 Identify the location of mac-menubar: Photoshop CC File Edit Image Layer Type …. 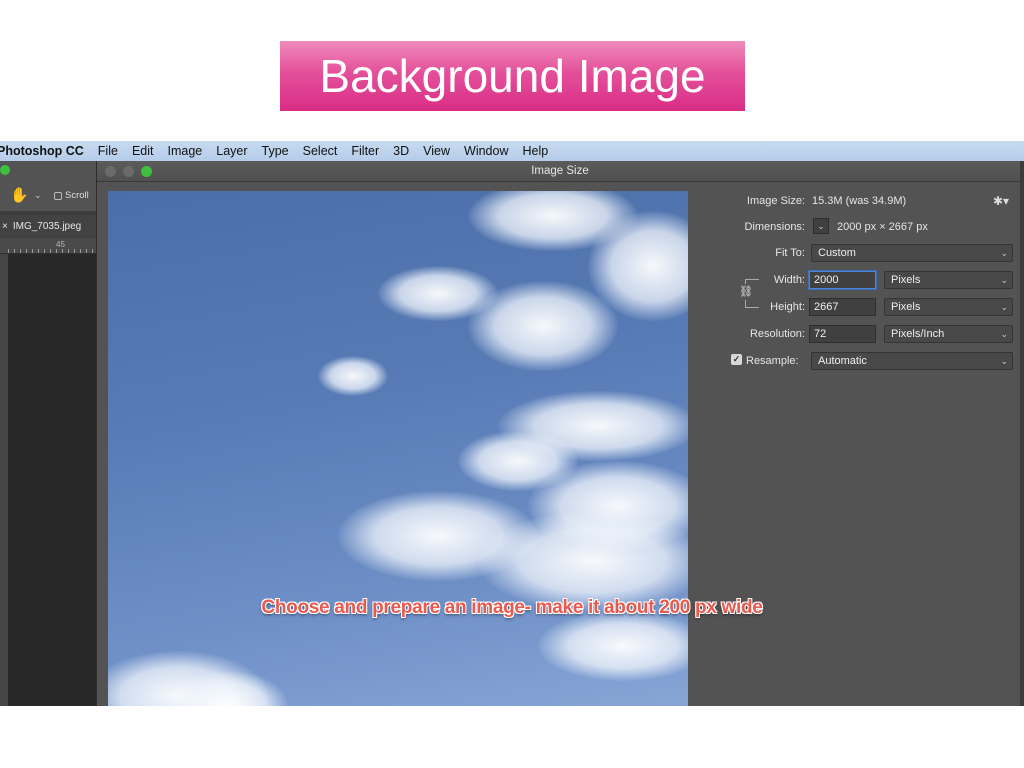
(512, 151).